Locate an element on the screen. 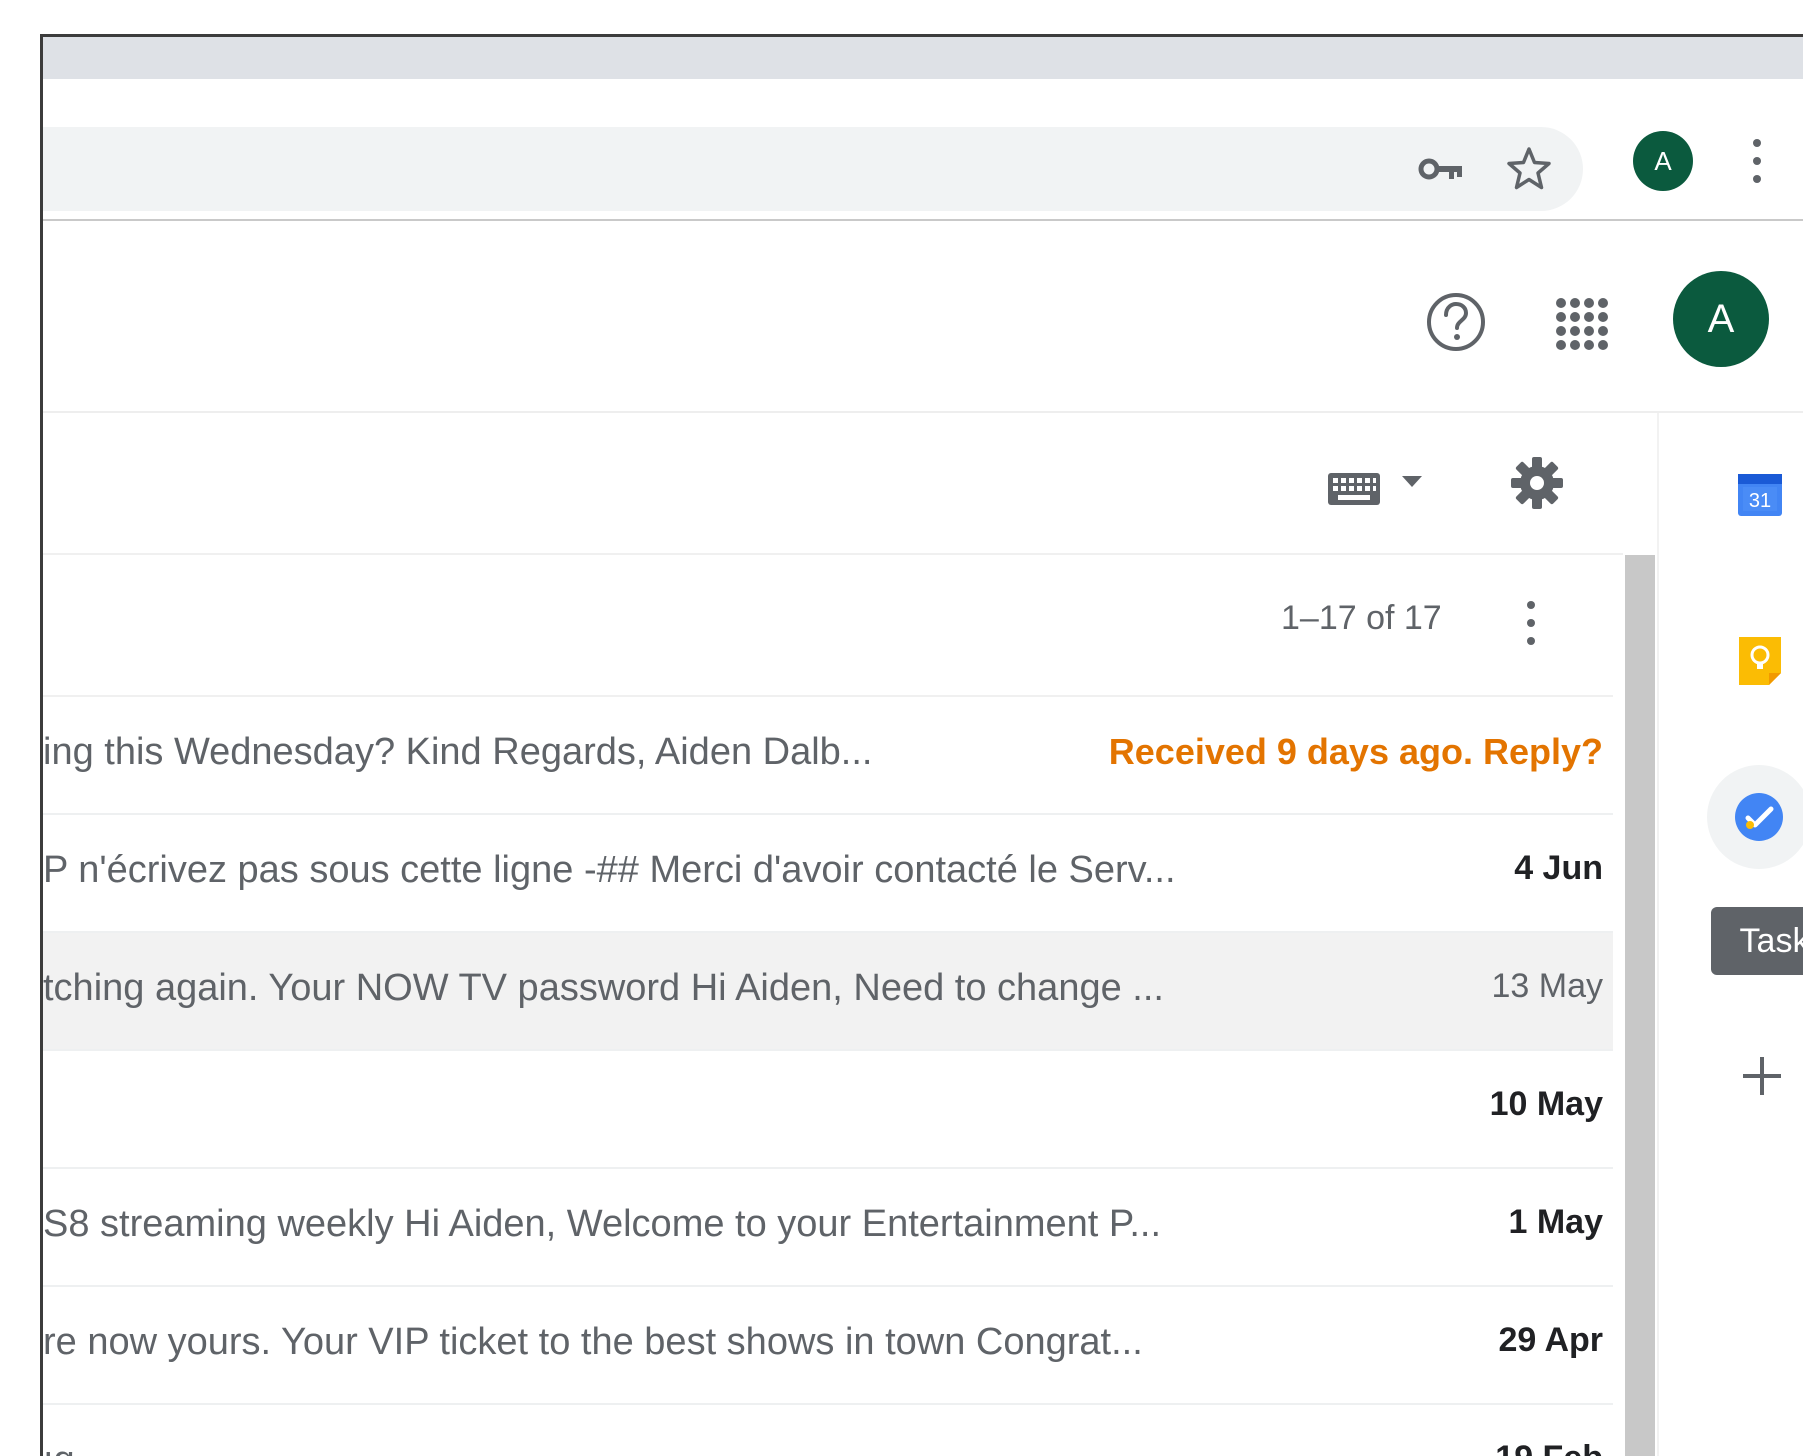 This screenshot has height=1456, width=1803. tasks-tooltip: Tasks is located at coordinates (1757, 941).